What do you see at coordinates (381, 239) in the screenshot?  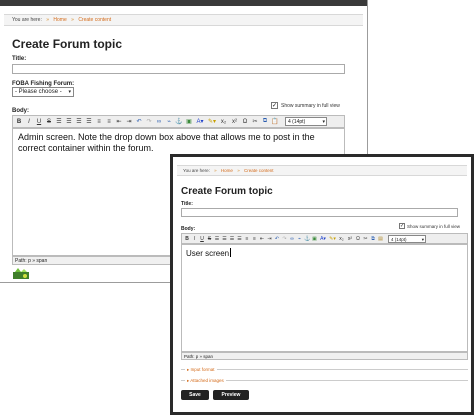 I see `paste-icon: ▤` at bounding box center [381, 239].